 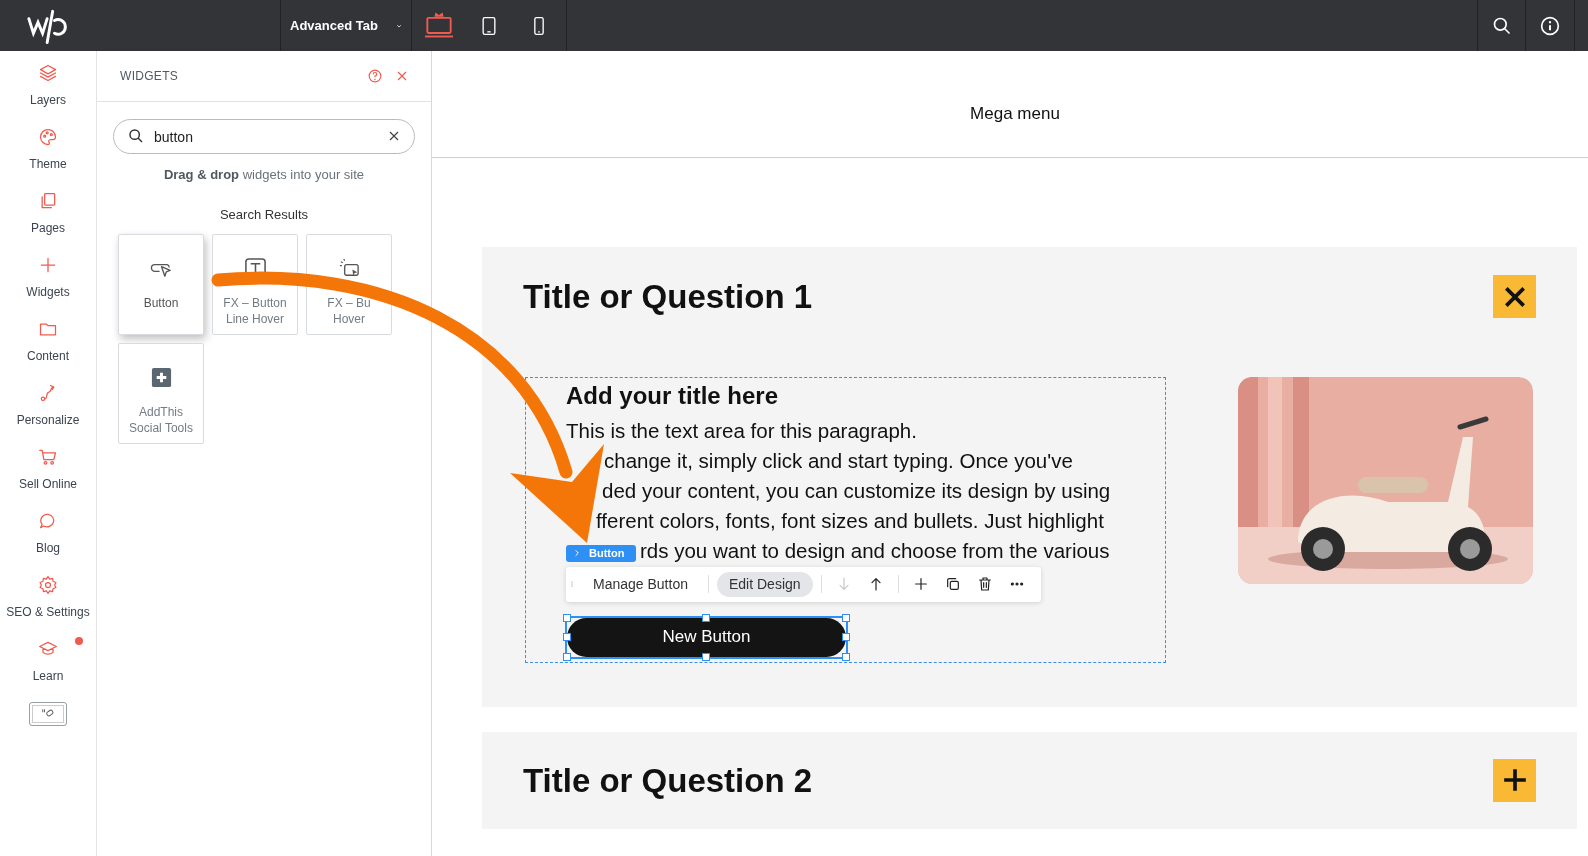 I want to click on help-button, so click(x=375, y=76).